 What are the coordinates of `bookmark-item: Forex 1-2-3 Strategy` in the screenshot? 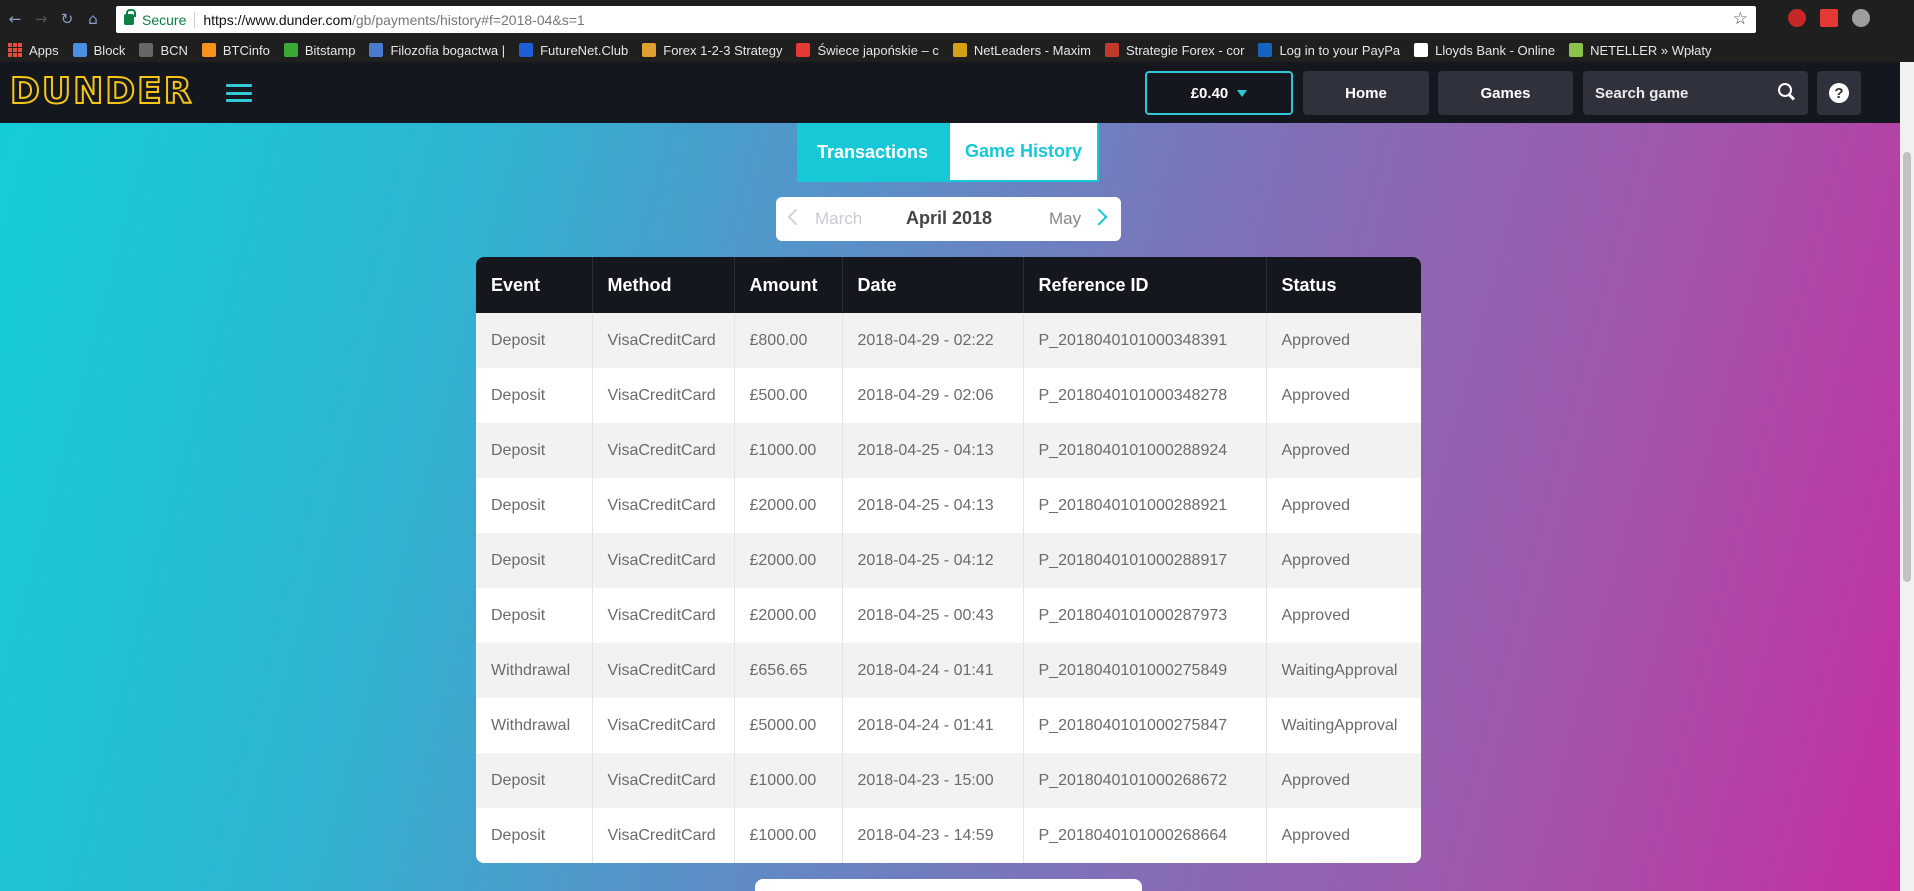 It's located at (712, 50).